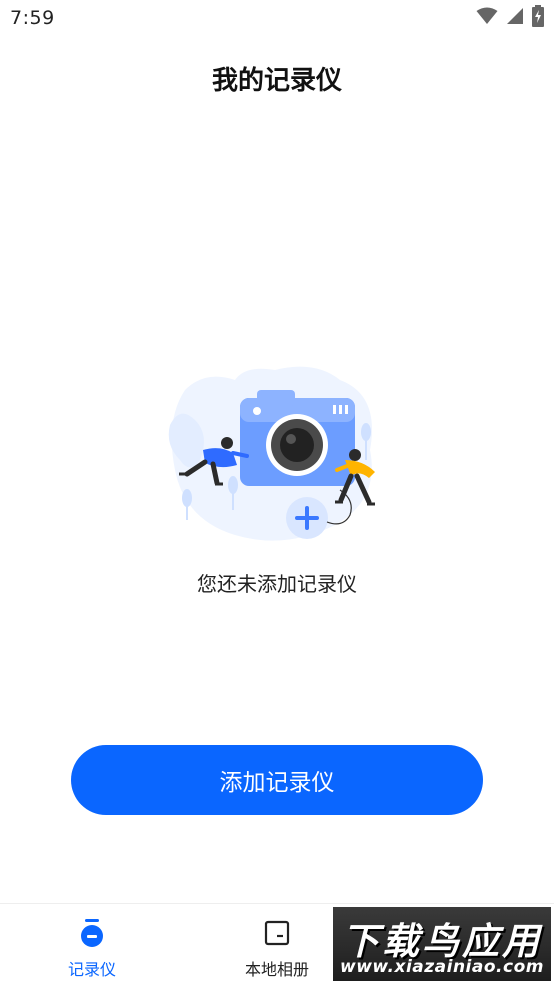  I want to click on status-icons, so click(510, 18).